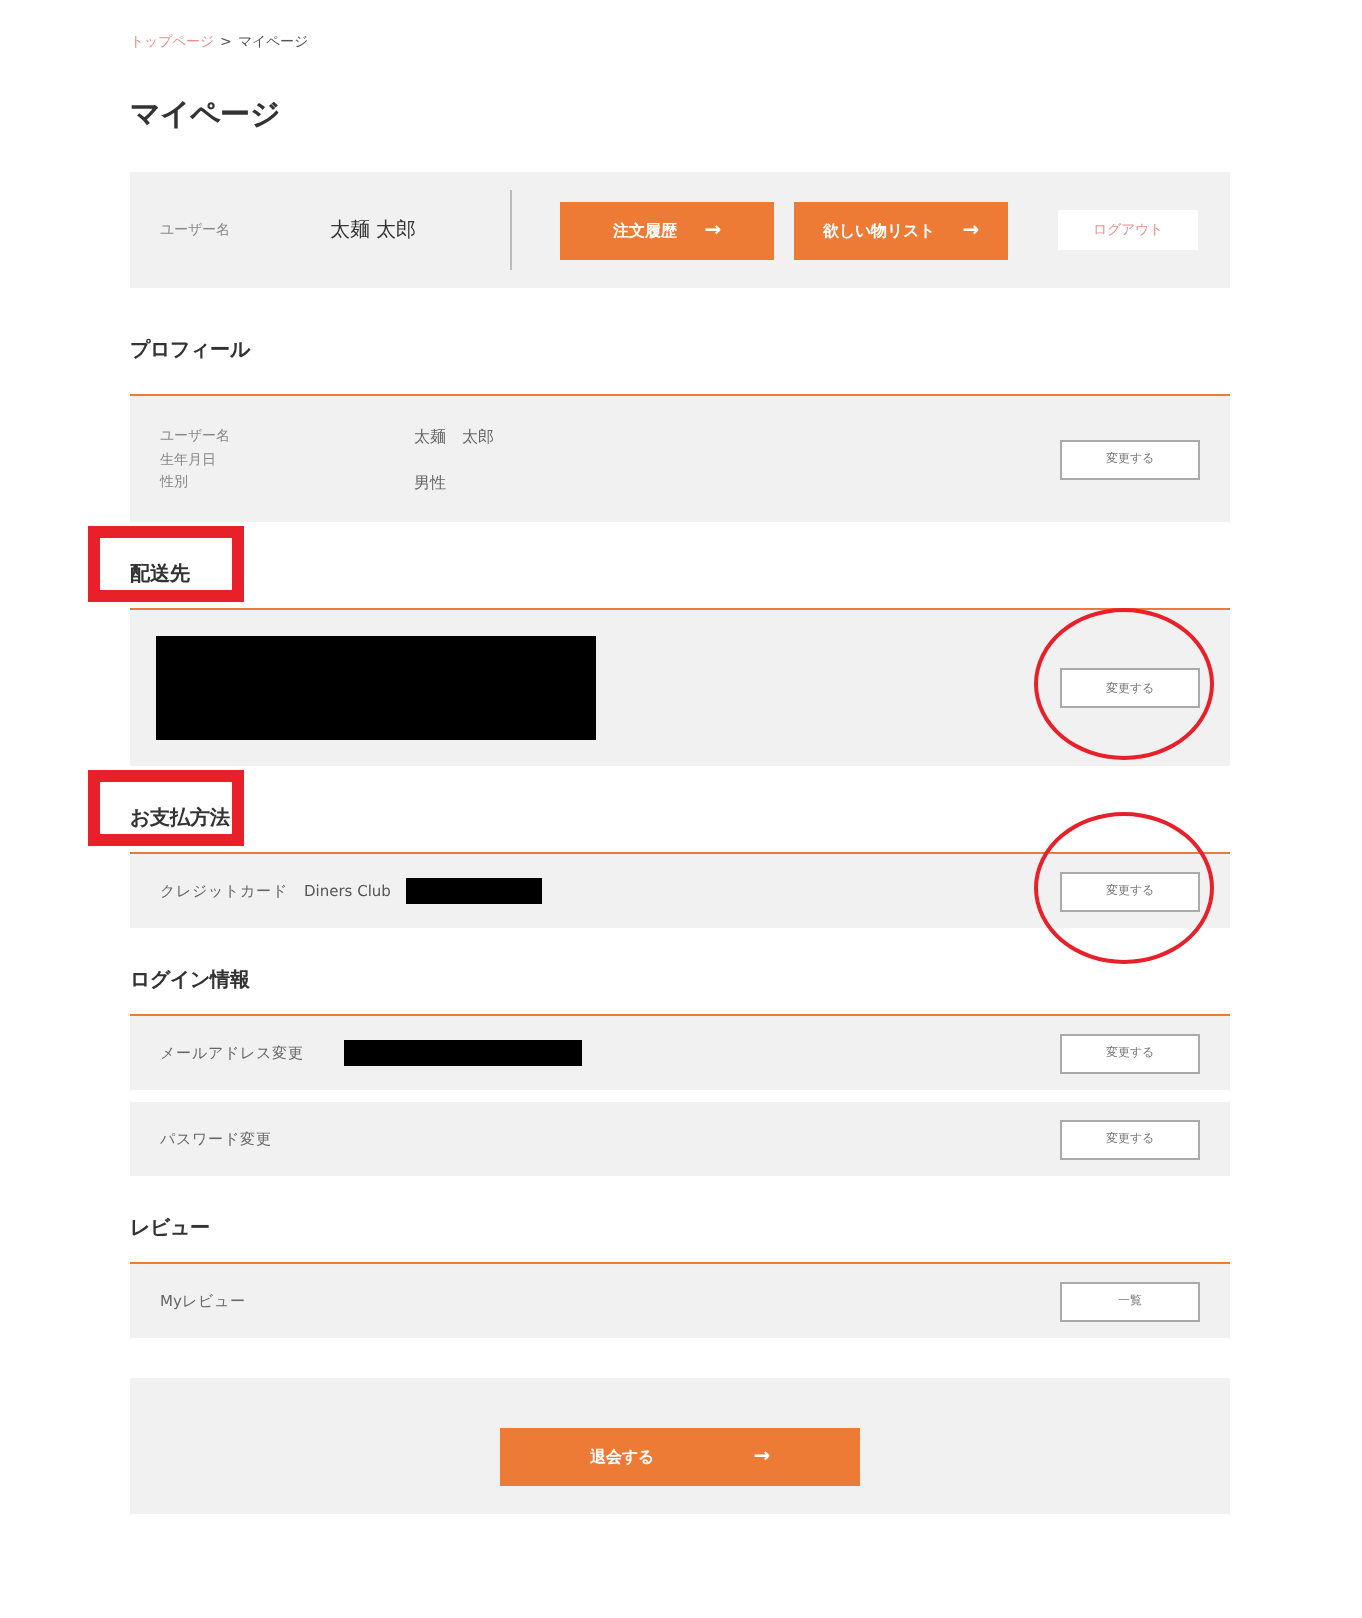 This screenshot has width=1362, height=1618. I want to click on section-heading: ログイン情報, so click(190, 980).